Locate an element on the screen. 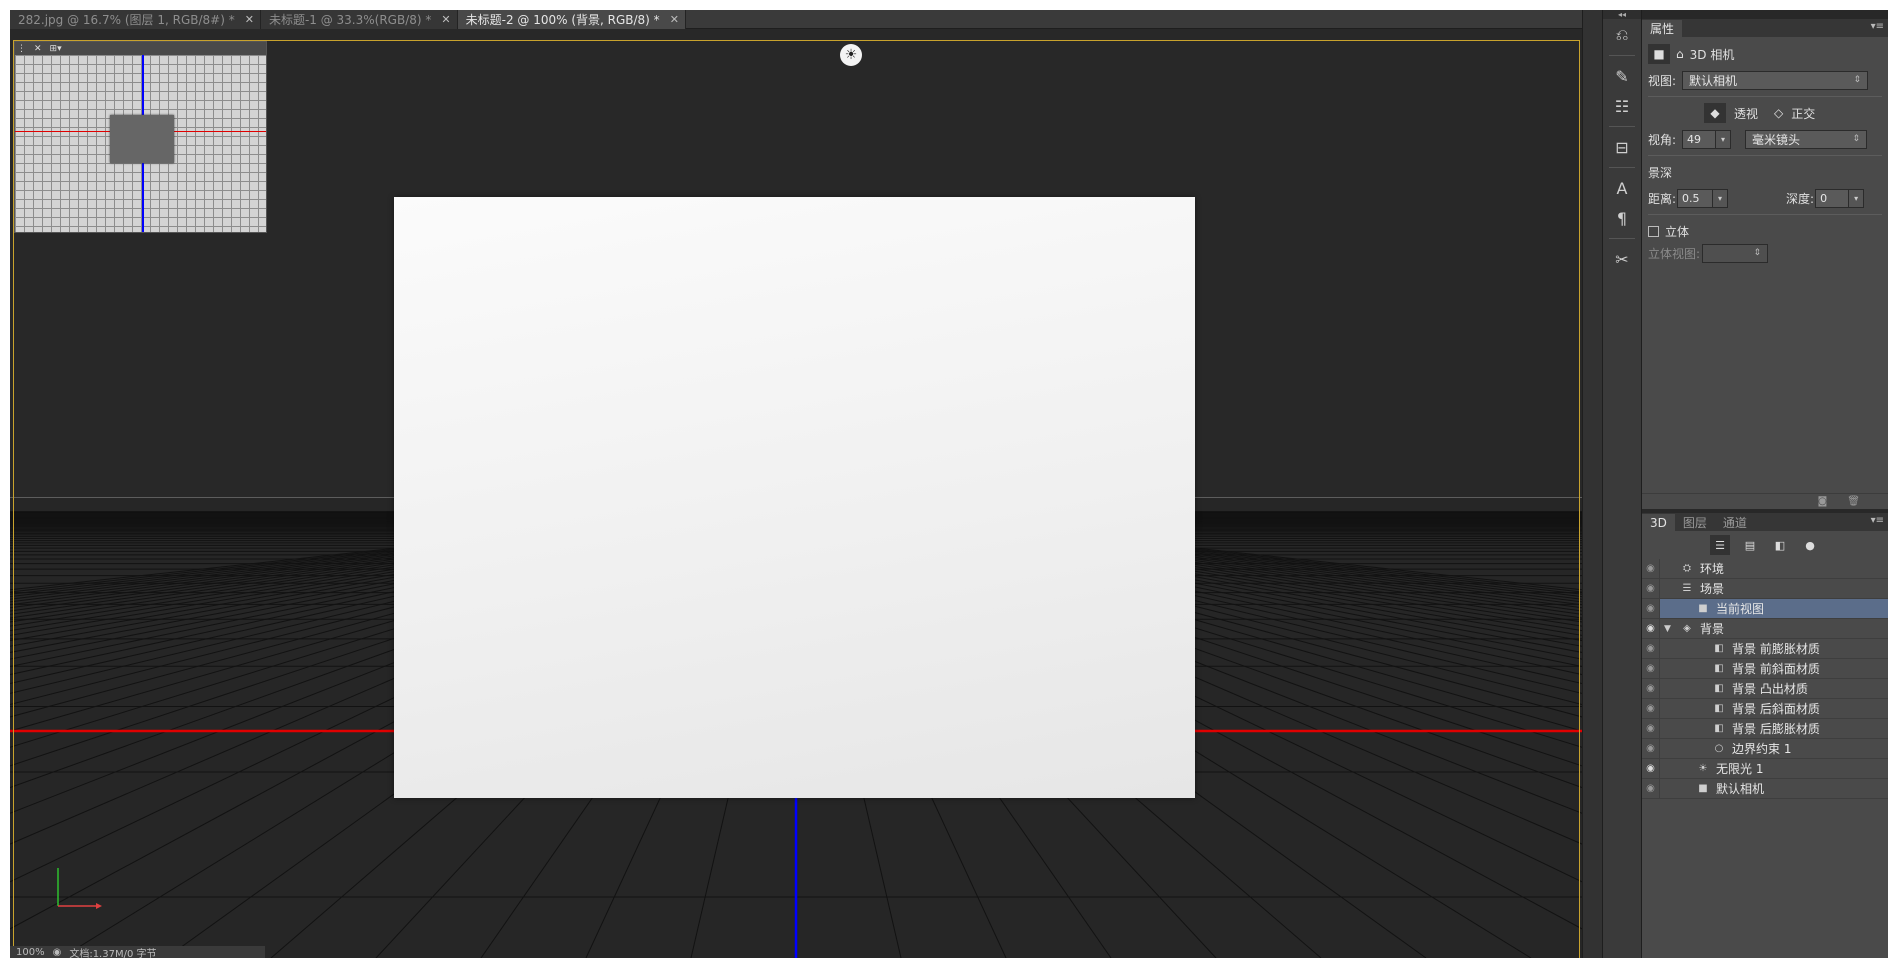  fov-label: 视角: is located at coordinates (1662, 139).